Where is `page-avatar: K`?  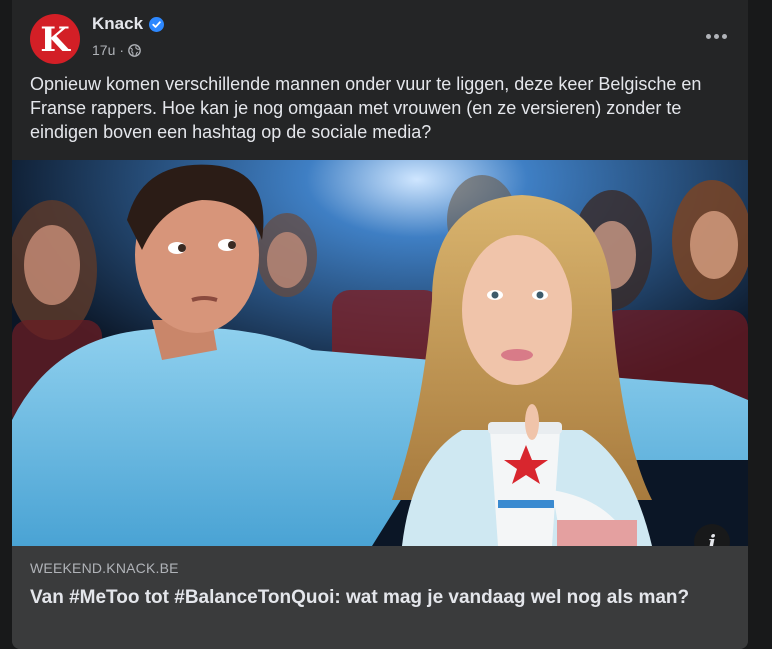 page-avatar: K is located at coordinates (55, 39).